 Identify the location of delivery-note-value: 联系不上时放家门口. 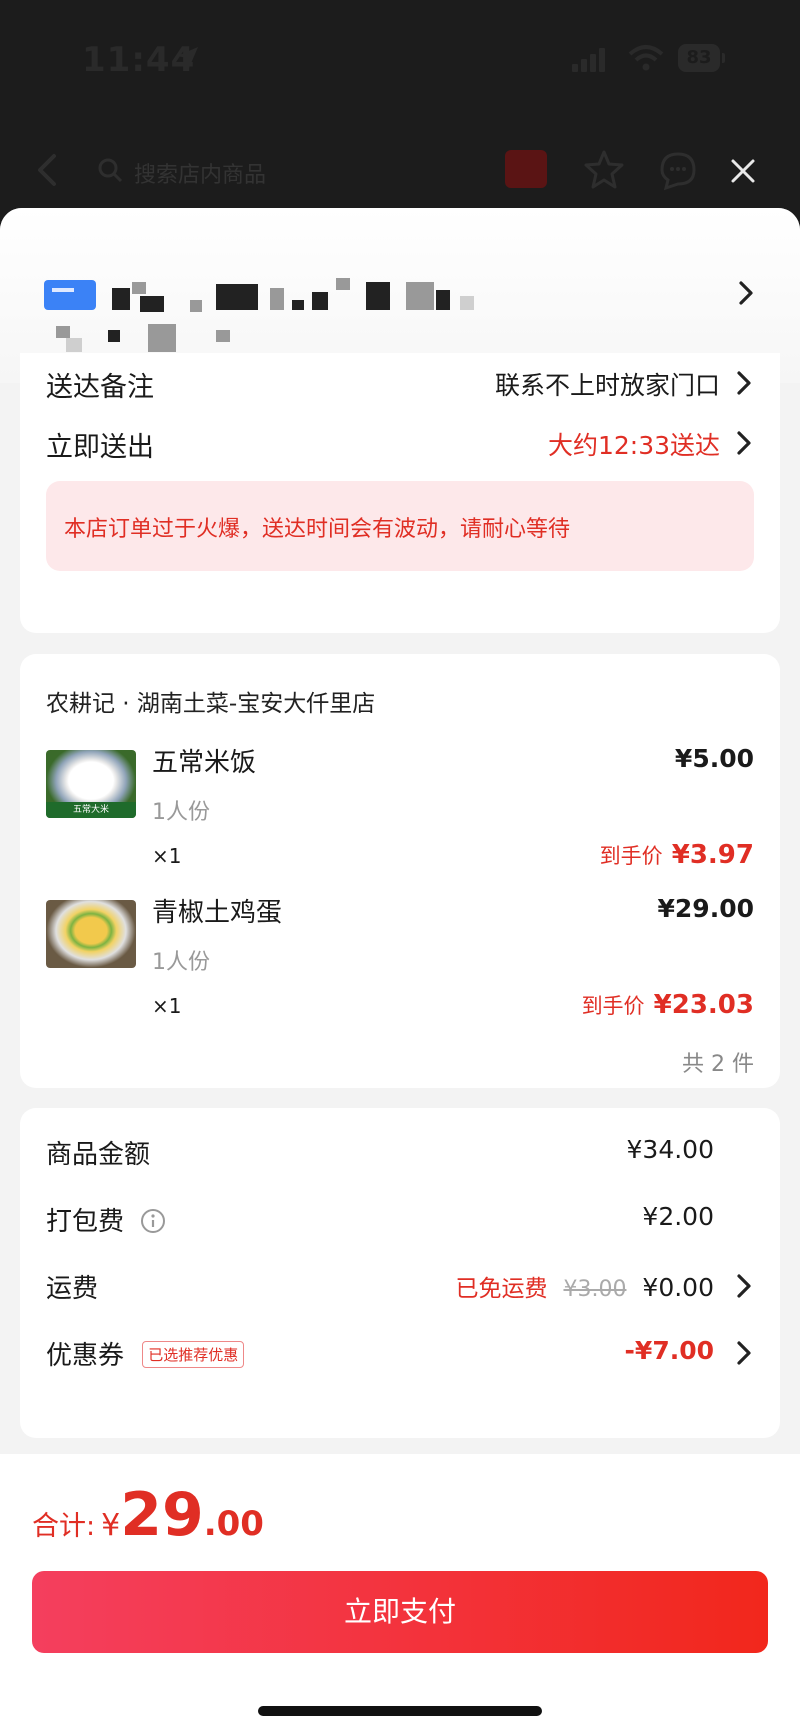
(607, 385).